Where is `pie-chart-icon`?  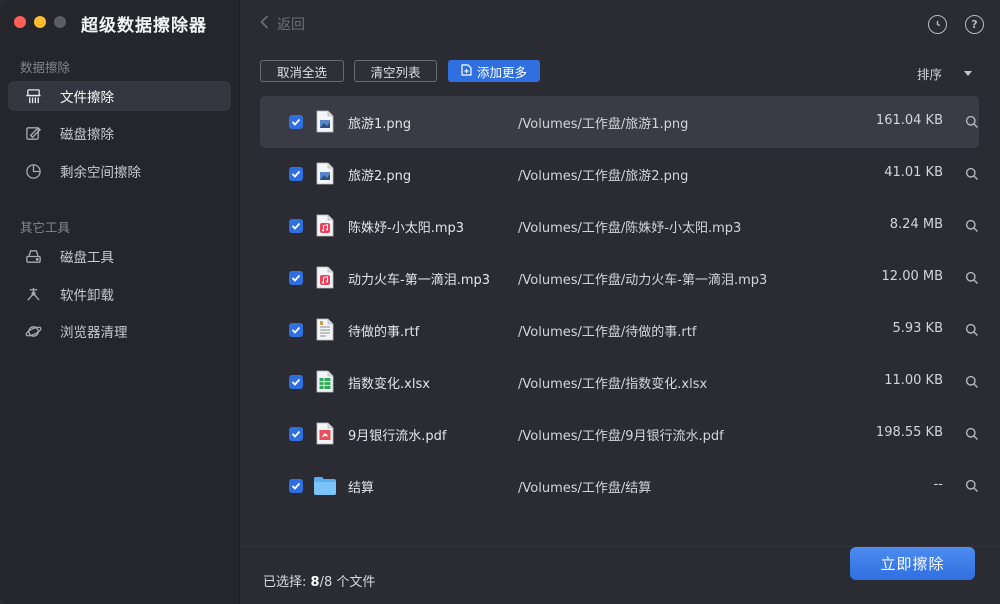 pie-chart-icon is located at coordinates (33, 171).